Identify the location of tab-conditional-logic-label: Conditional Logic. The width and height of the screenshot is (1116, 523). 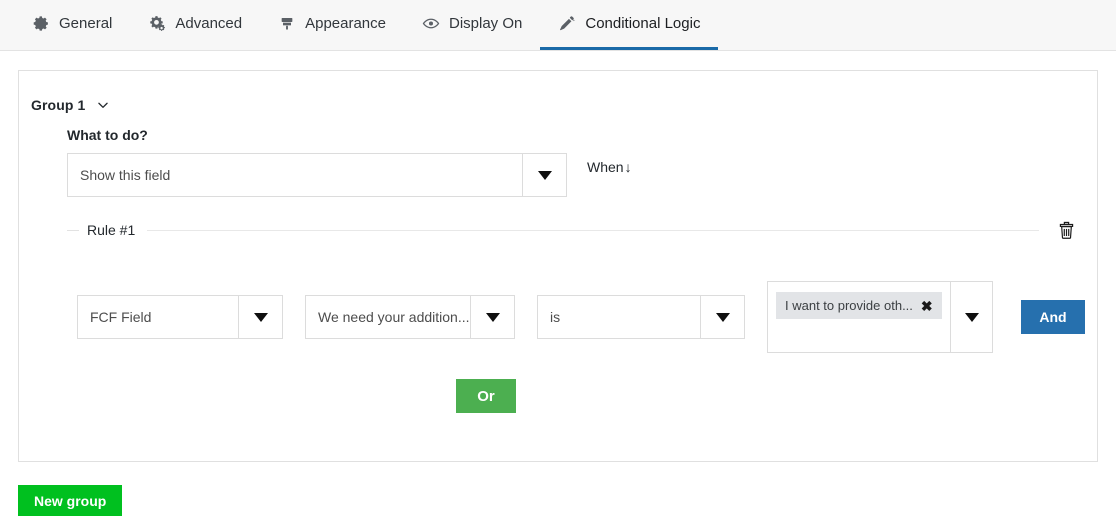
(643, 23).